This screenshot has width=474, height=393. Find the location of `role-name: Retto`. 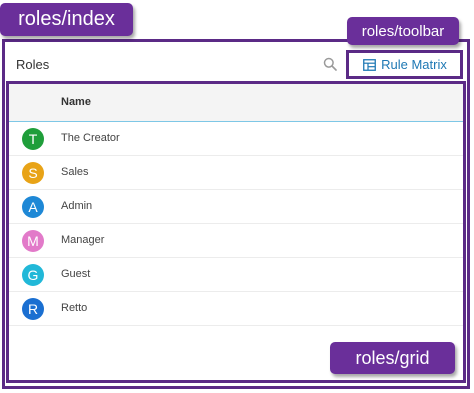

role-name: Retto is located at coordinates (74, 308).